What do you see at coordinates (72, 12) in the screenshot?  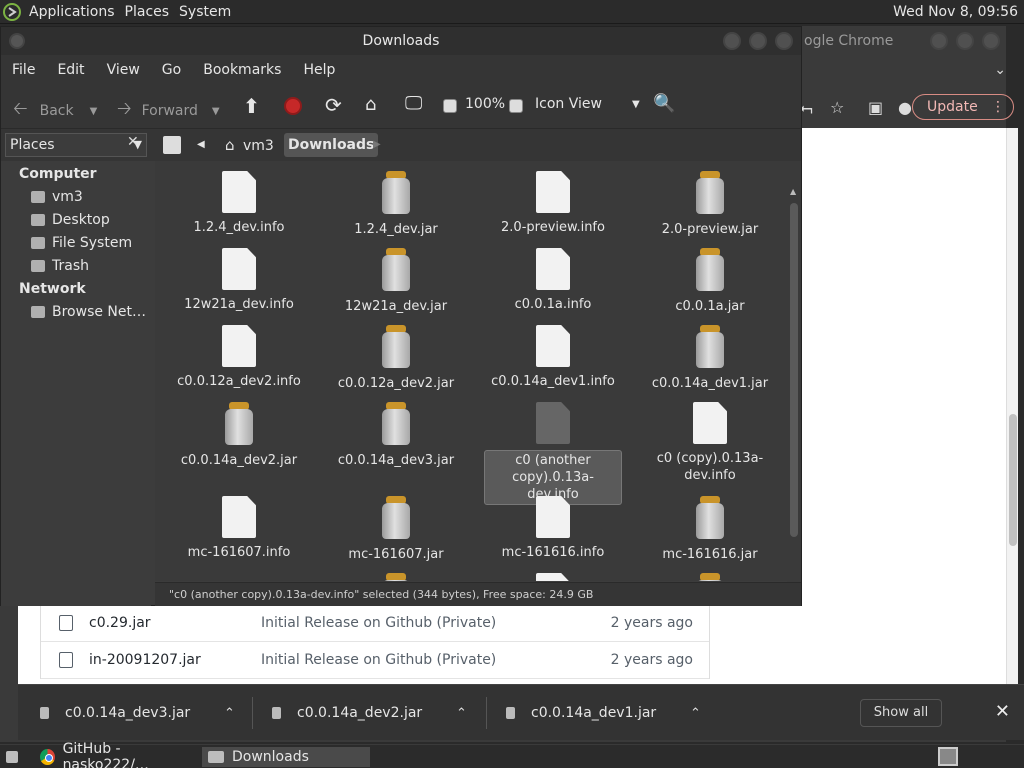 I see `applications-menu: Applications` at bounding box center [72, 12].